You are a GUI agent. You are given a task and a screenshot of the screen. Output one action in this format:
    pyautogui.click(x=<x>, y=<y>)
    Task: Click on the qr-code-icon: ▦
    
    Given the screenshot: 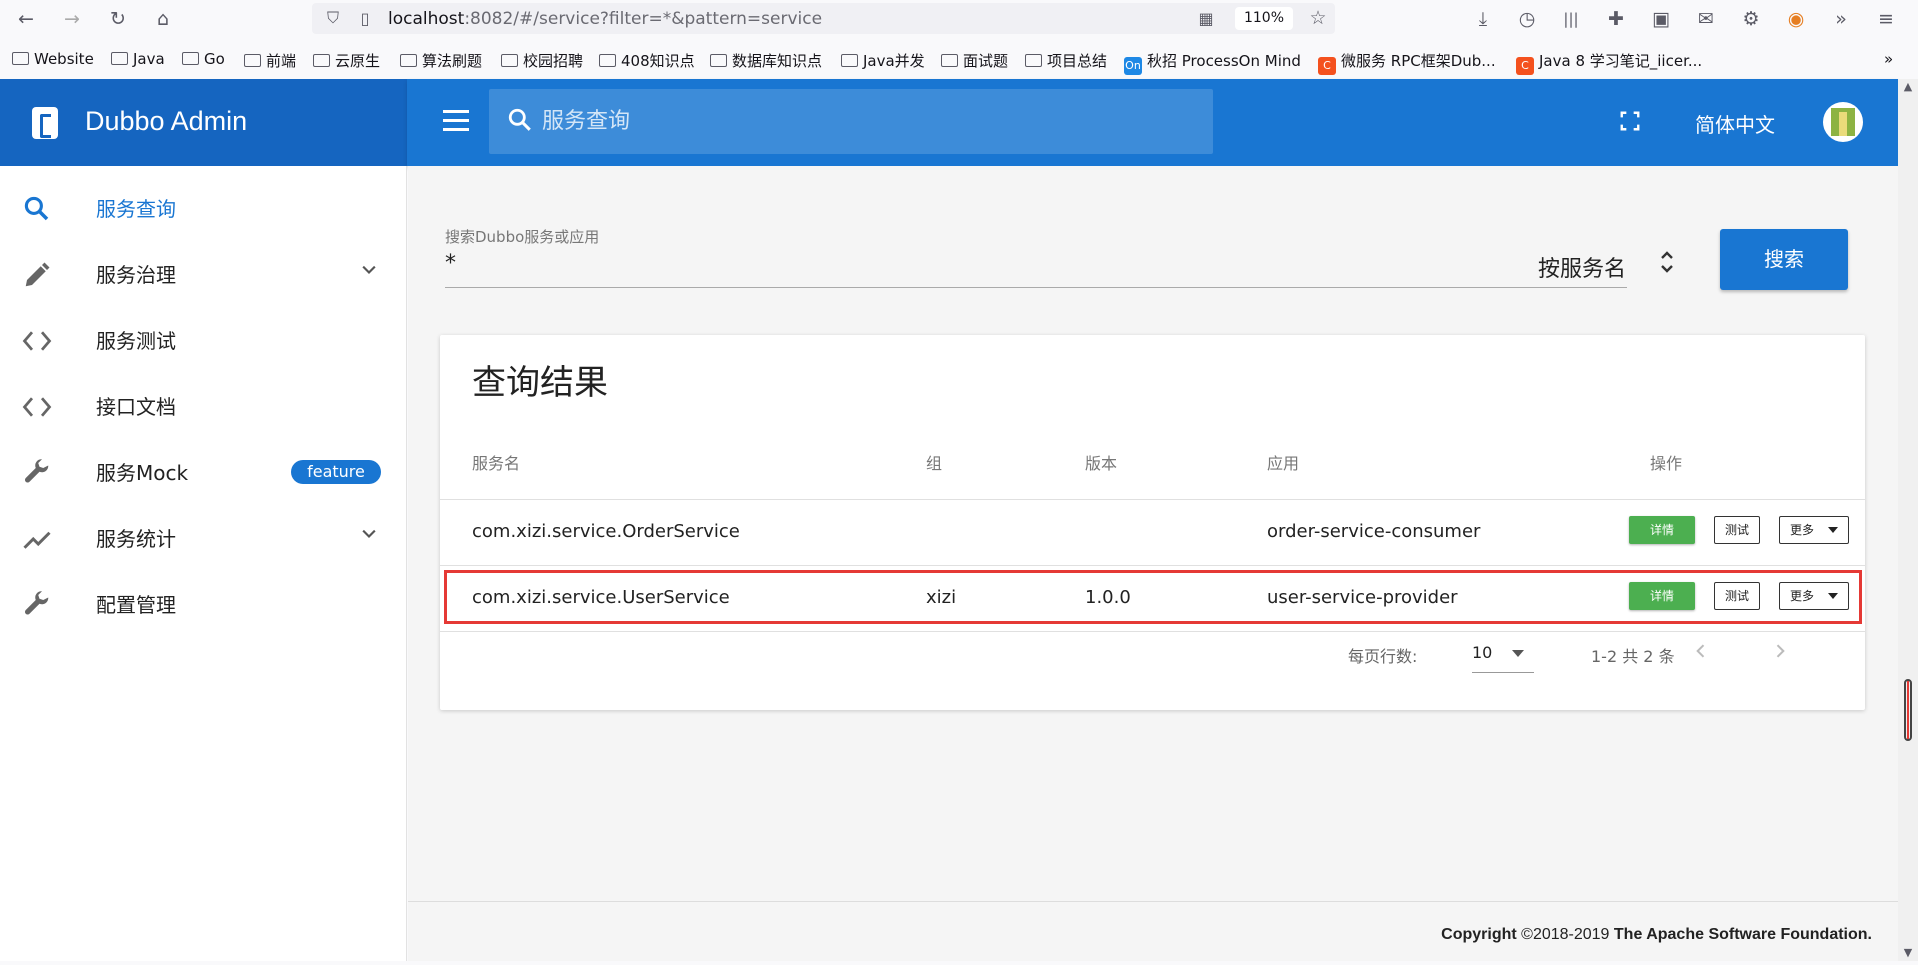 What is the action you would take?
    pyautogui.click(x=1206, y=18)
    